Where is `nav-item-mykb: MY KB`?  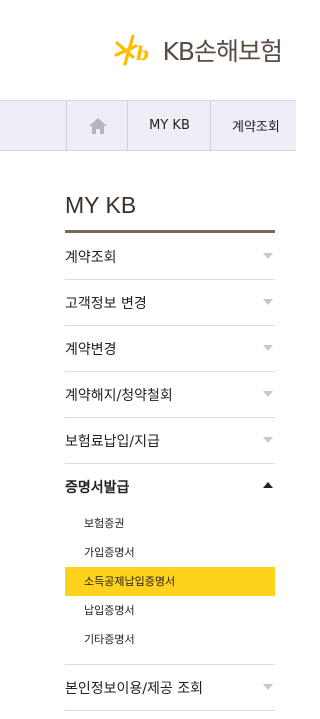 nav-item-mykb: MY KB is located at coordinates (169, 125).